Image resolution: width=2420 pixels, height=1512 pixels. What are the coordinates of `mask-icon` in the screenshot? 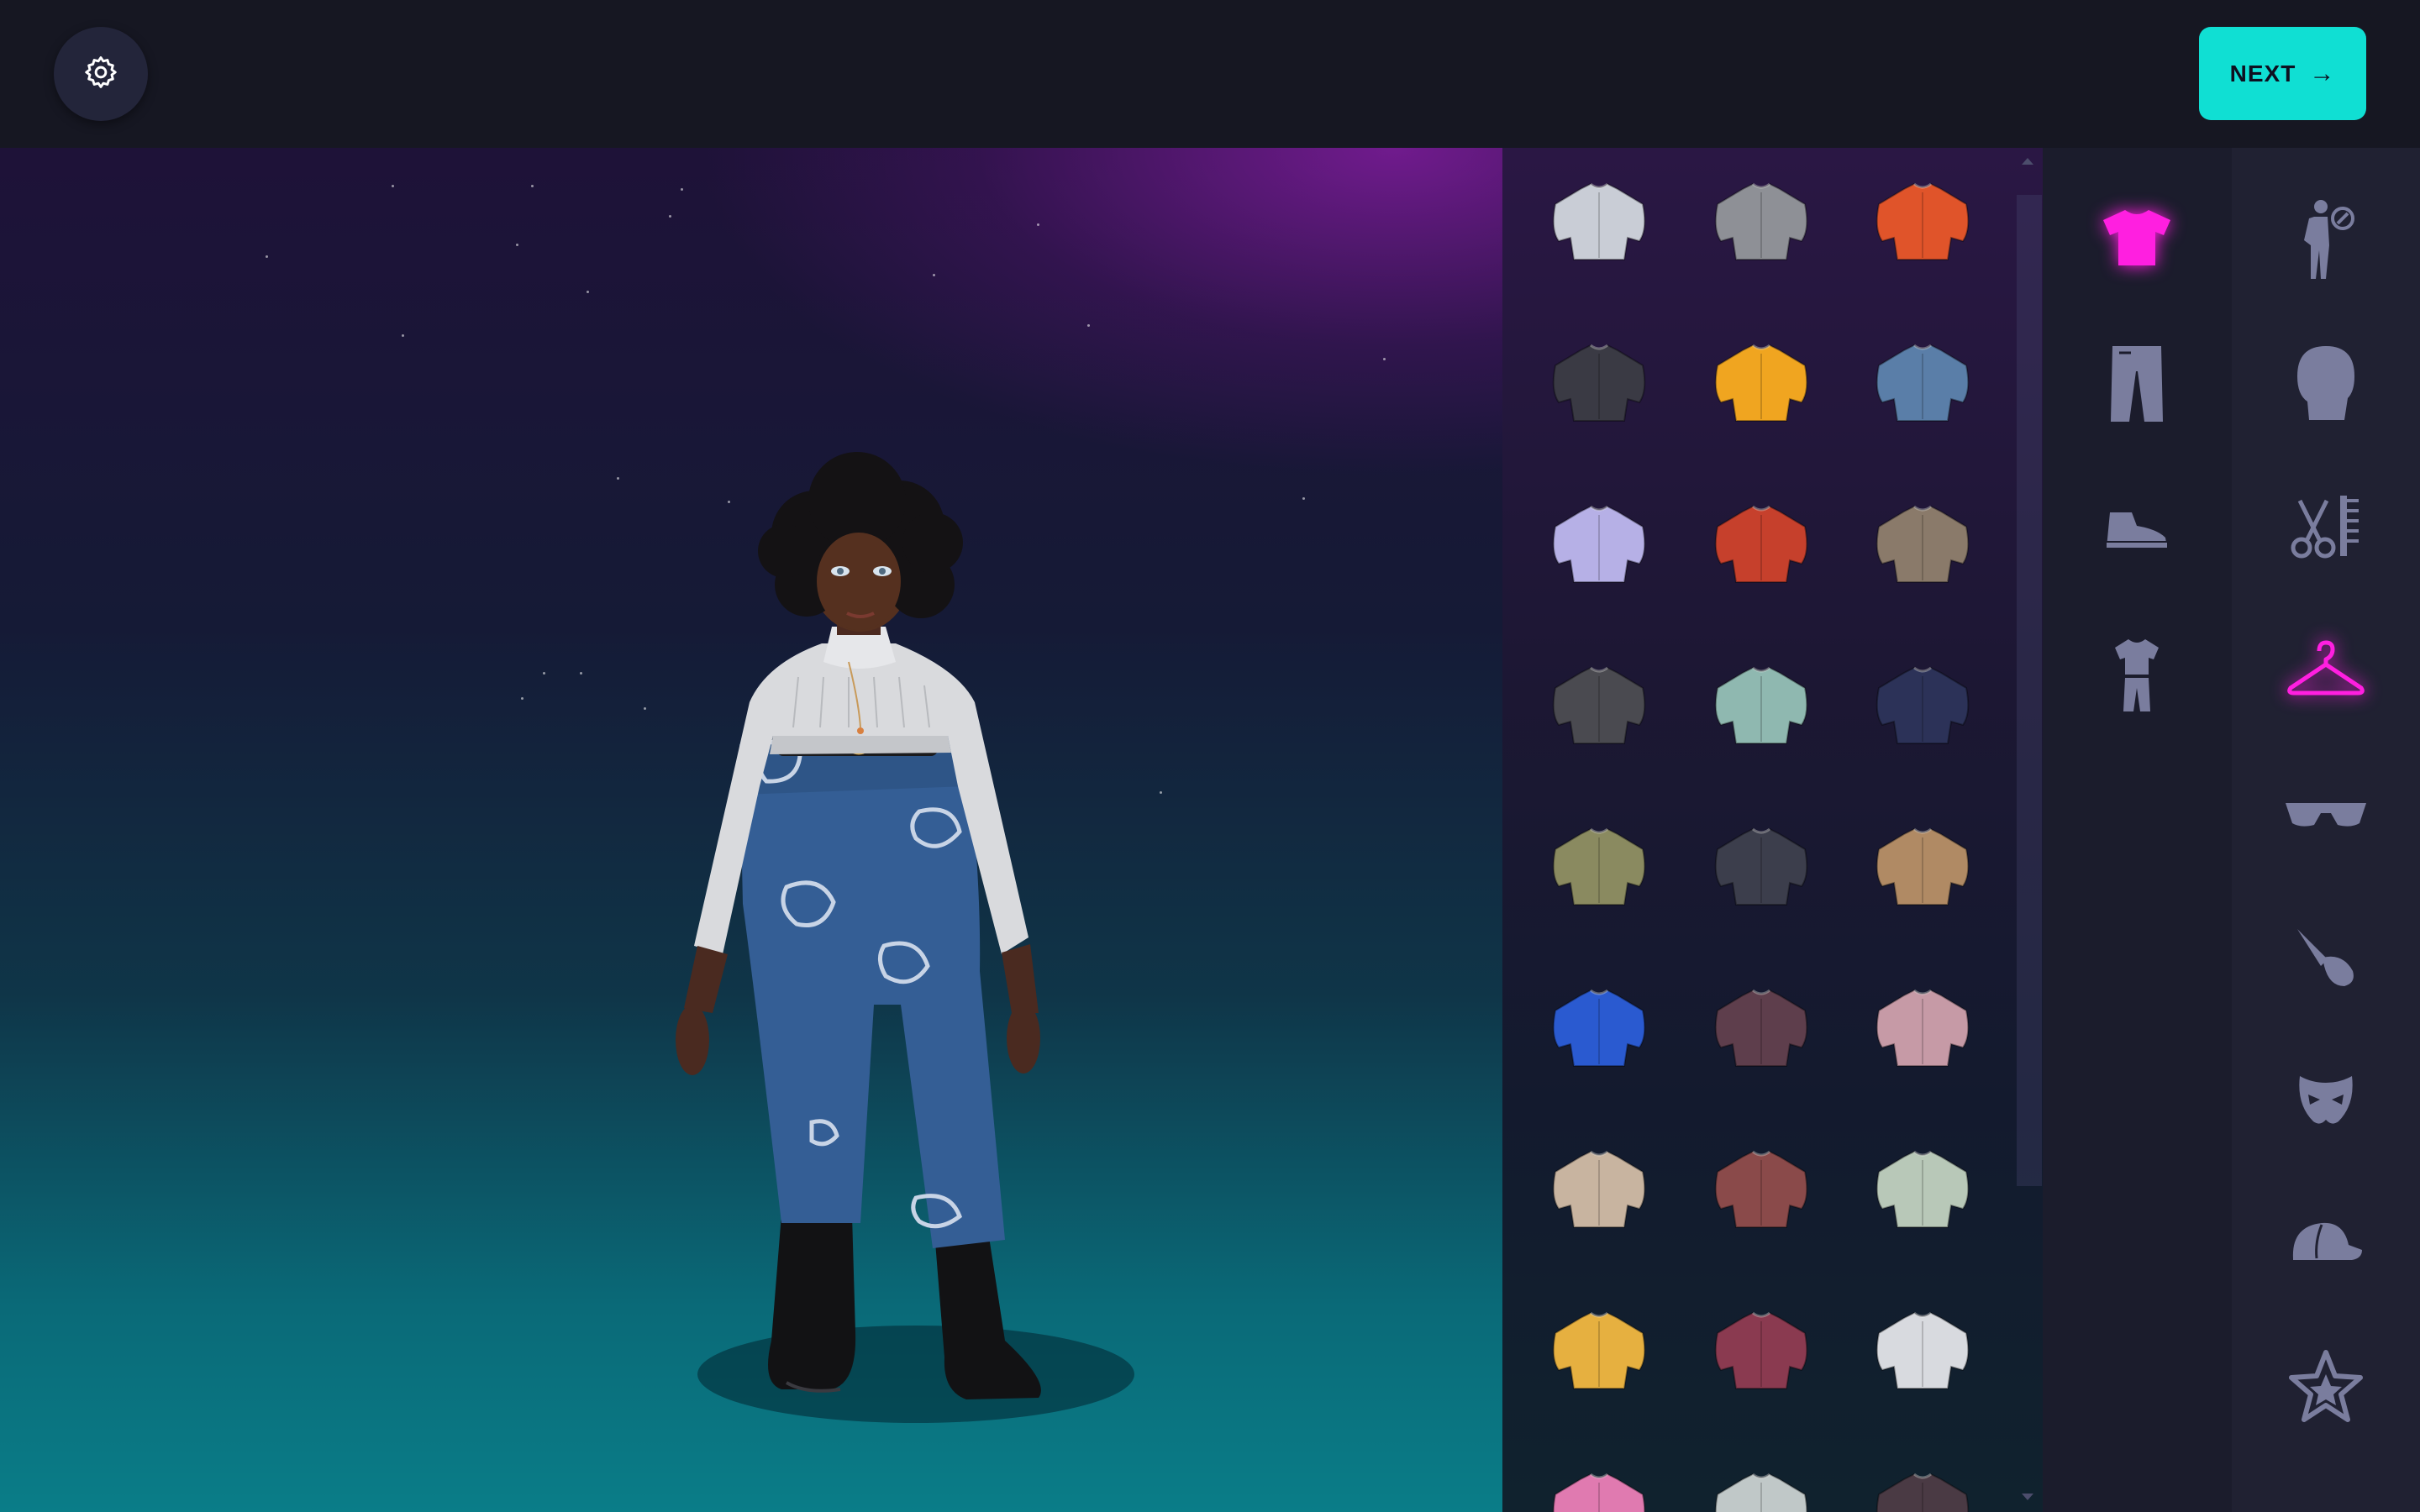 It's located at (2326, 1102).